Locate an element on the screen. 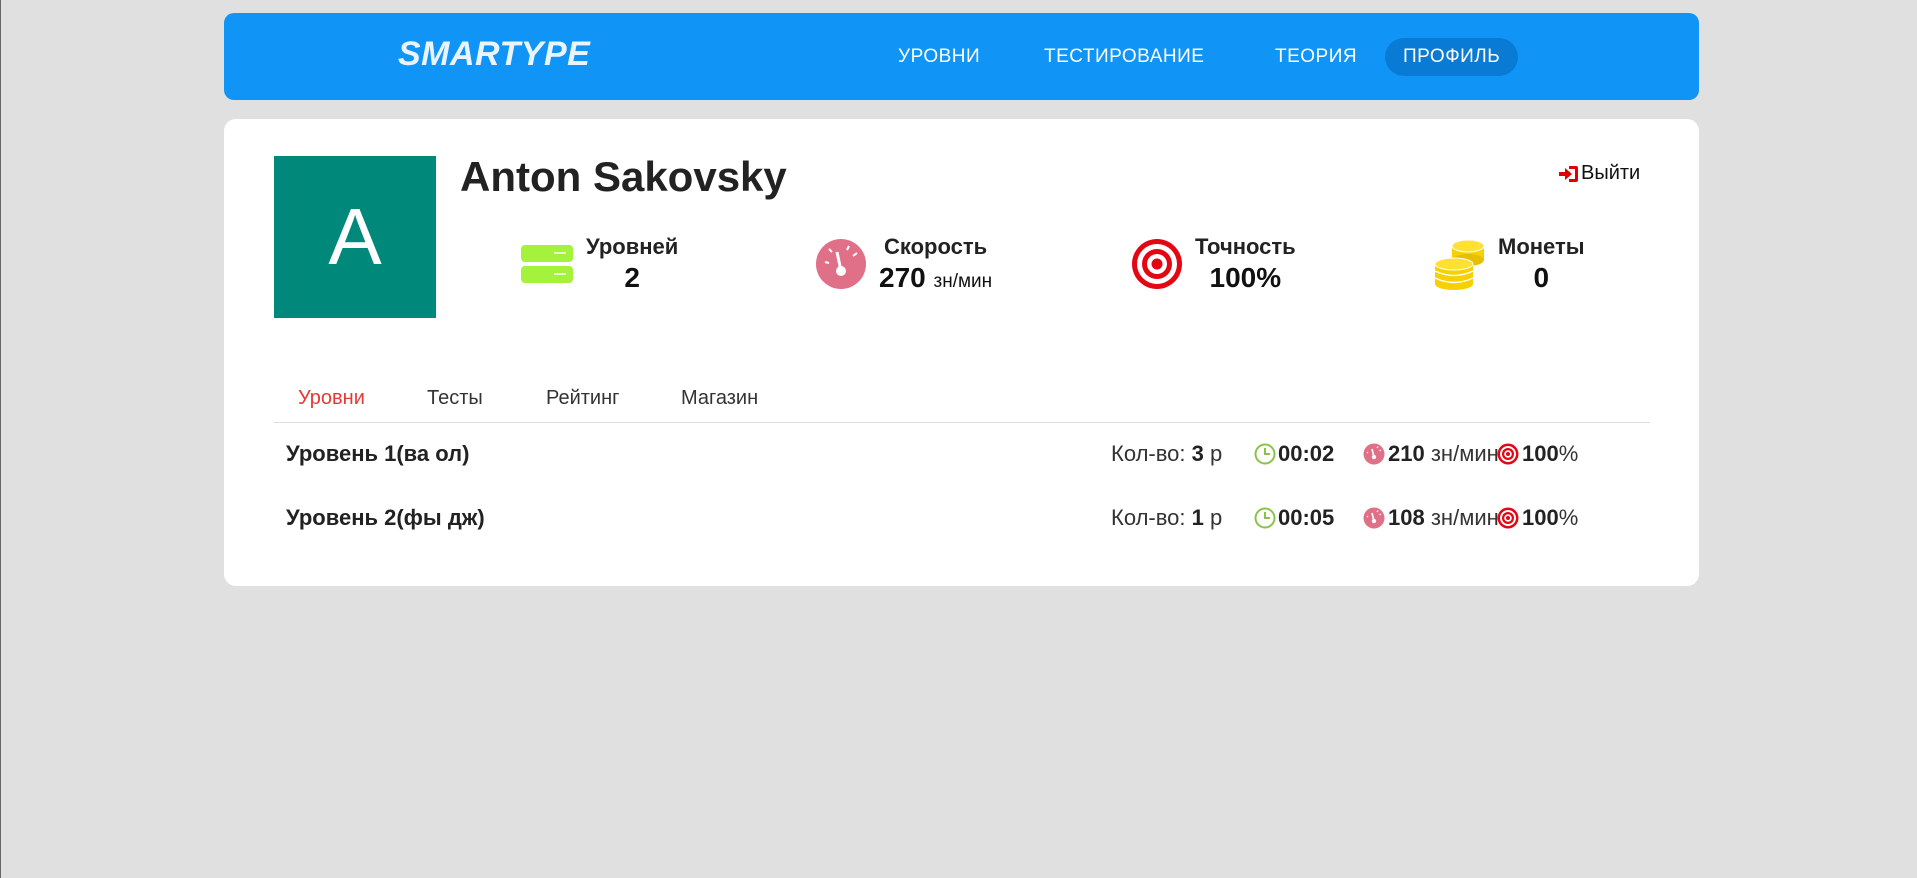 The width and height of the screenshot is (1917, 878). level-time: 00:05 is located at coordinates (1294, 518).